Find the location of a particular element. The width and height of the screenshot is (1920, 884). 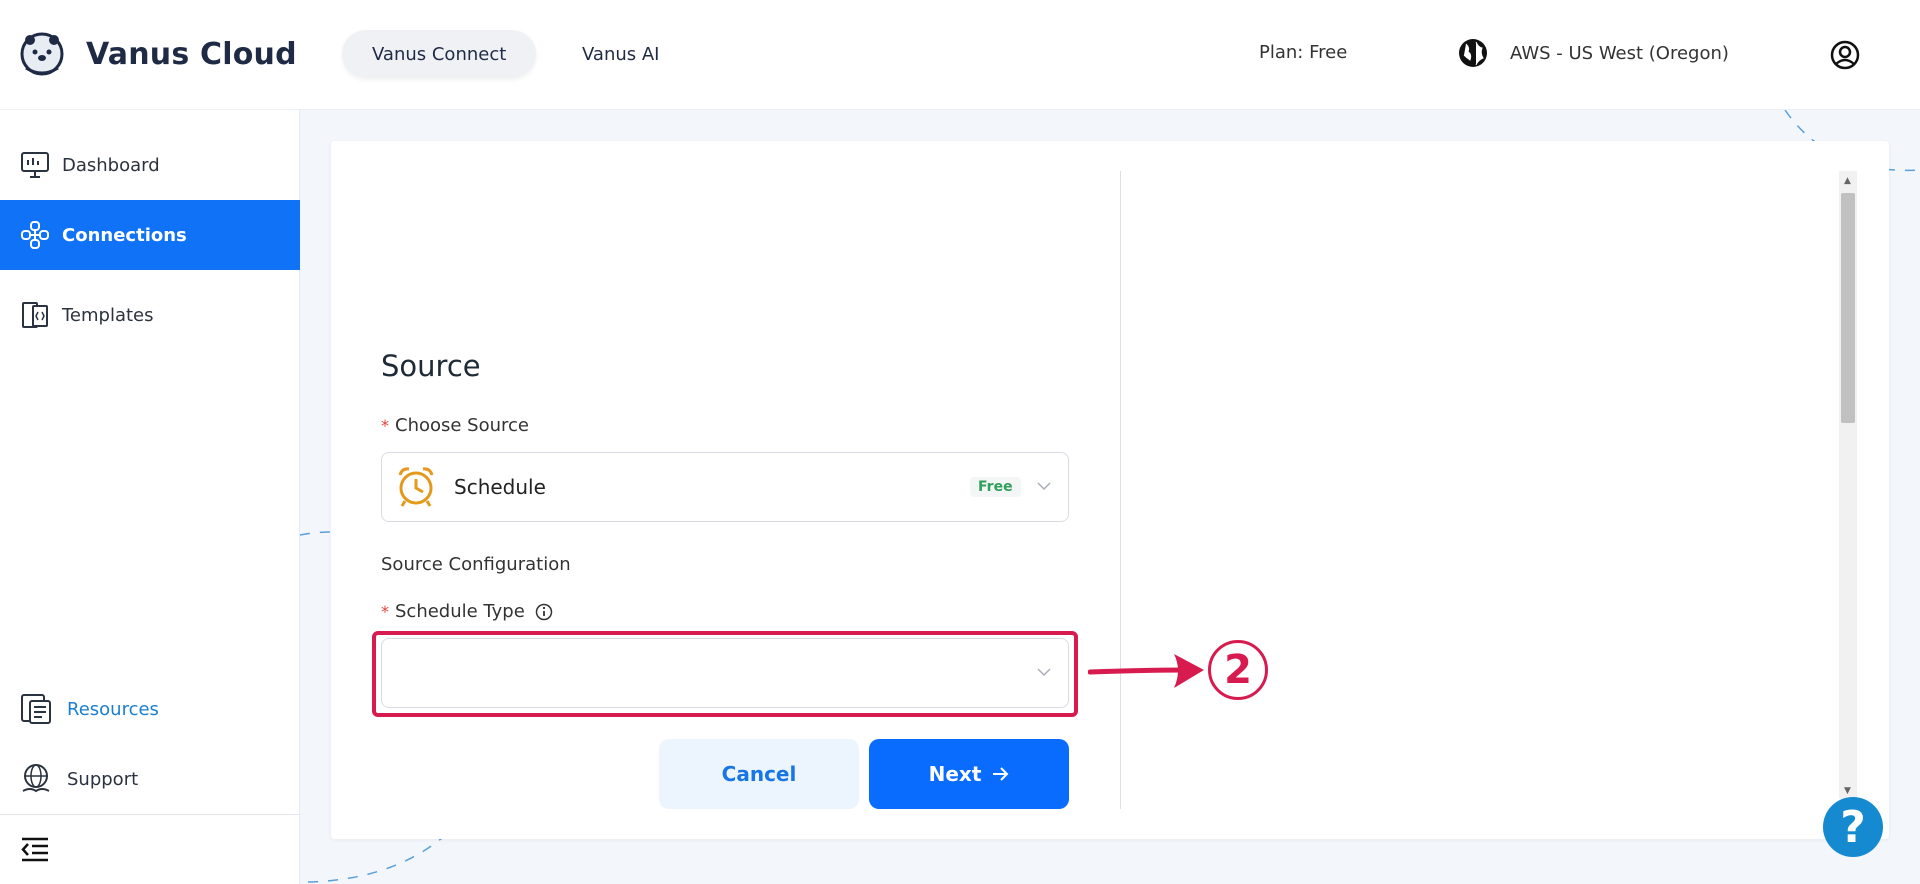

region-selector: AWS - US West (Oregon) is located at coordinates (1593, 53).